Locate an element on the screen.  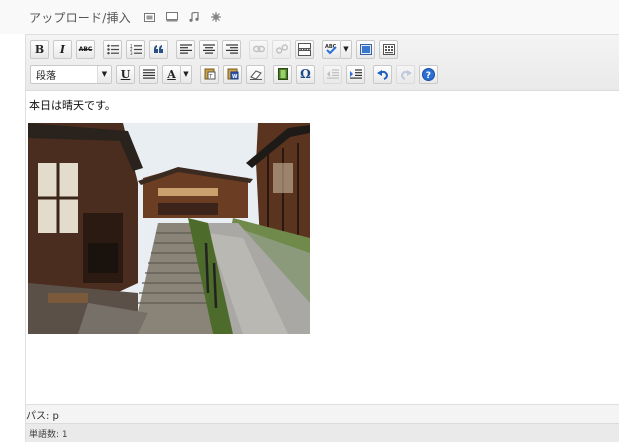
help-button: ? is located at coordinates (428, 74).